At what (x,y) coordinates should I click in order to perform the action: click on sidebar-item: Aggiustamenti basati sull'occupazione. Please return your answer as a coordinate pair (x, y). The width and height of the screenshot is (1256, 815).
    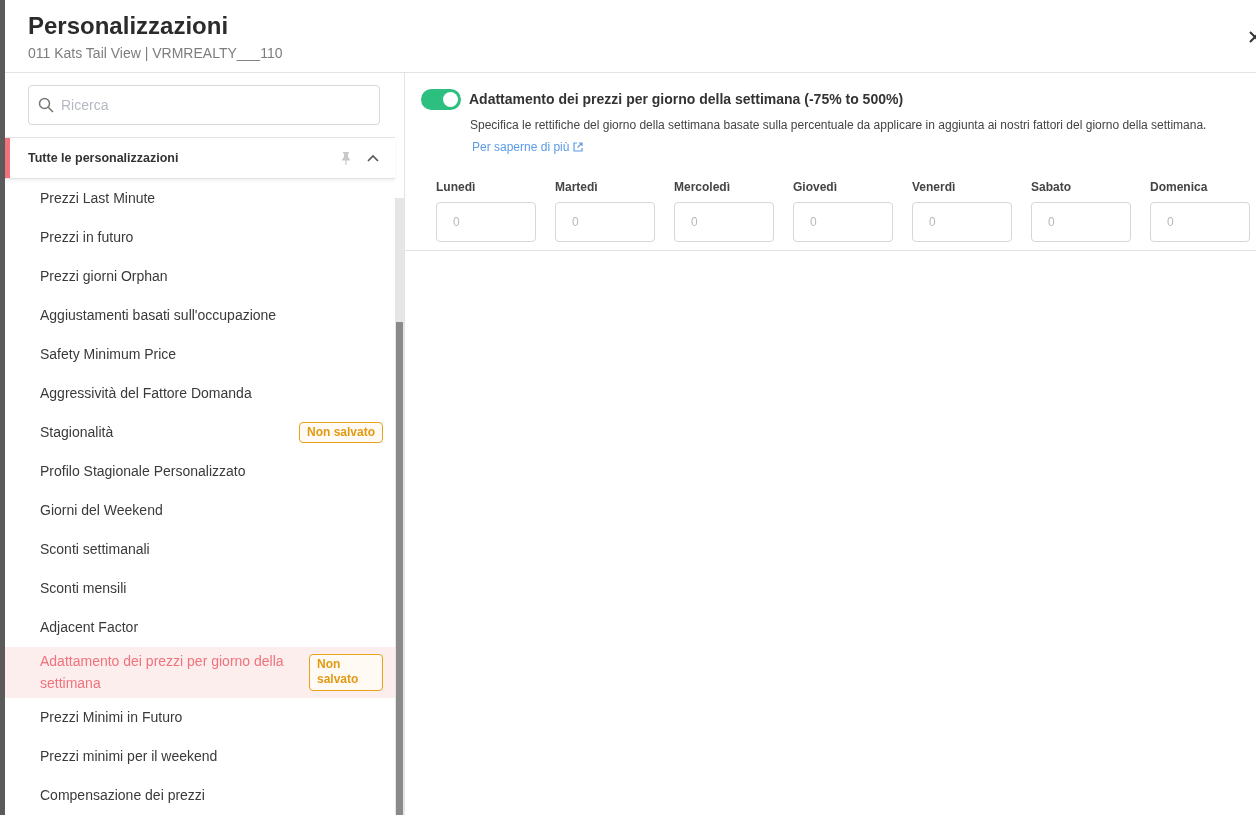
    Looking at the image, I should click on (200, 315).